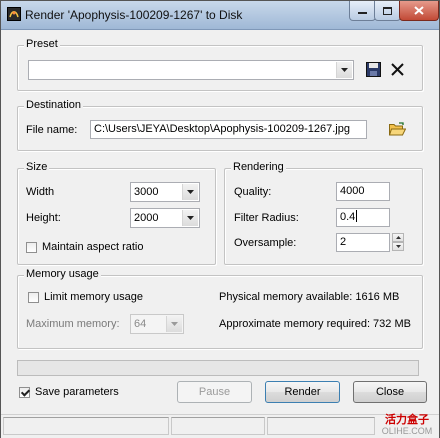 The width and height of the screenshot is (440, 438). Describe the element at coordinates (165, 218) in the screenshot. I see `height-combo: 2000` at that location.